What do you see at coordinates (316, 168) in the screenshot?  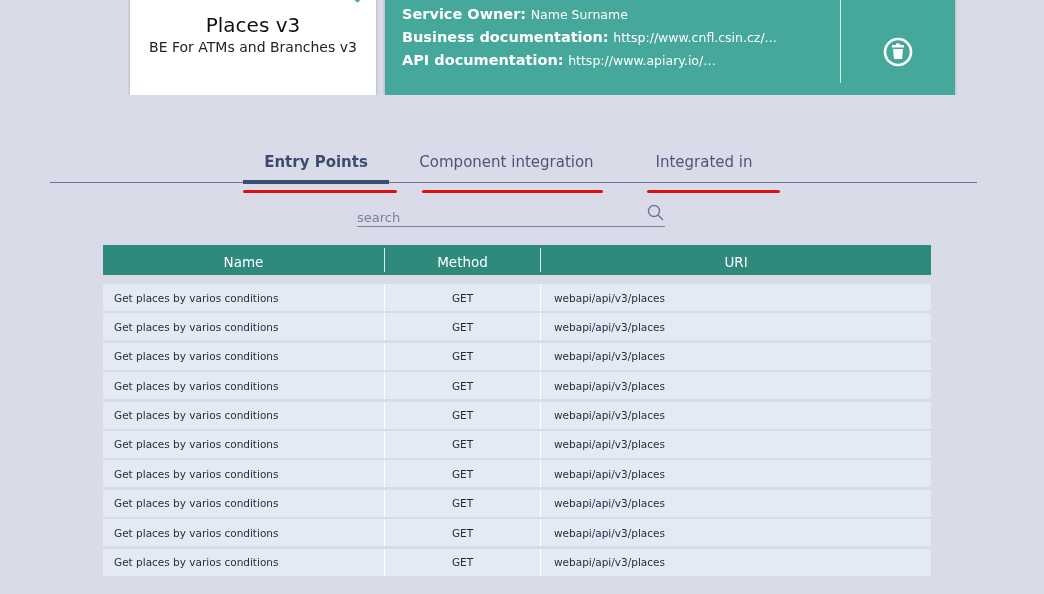 I see `tab: Entry Points` at bounding box center [316, 168].